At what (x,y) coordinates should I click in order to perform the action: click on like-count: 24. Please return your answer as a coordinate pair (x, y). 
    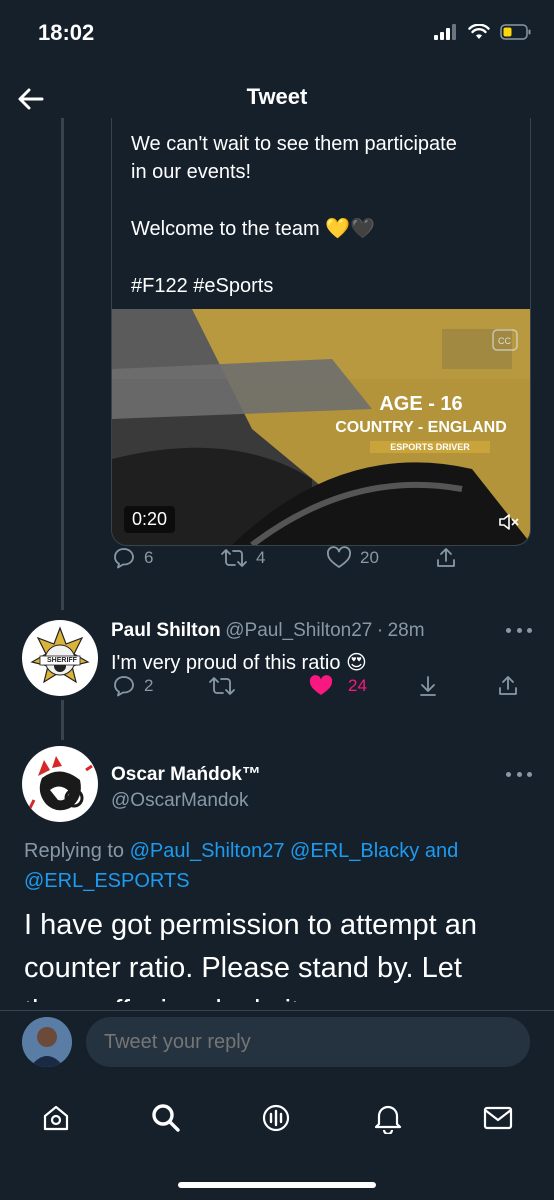
    Looking at the image, I should click on (357, 685).